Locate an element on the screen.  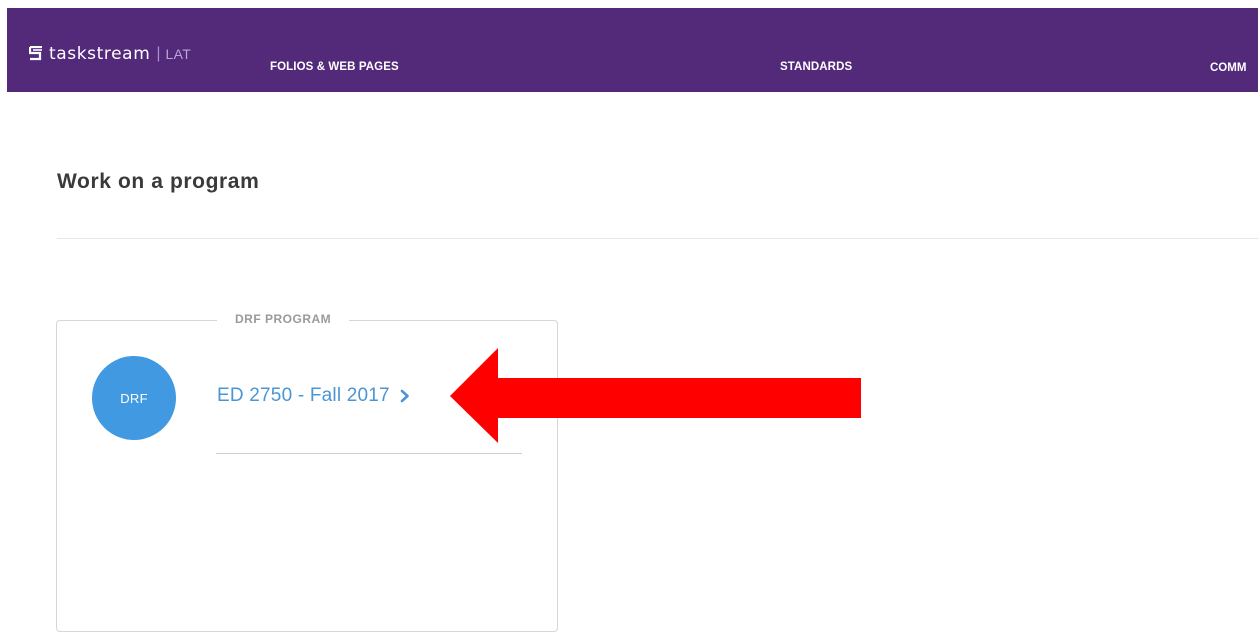
title-divider is located at coordinates (657, 238).